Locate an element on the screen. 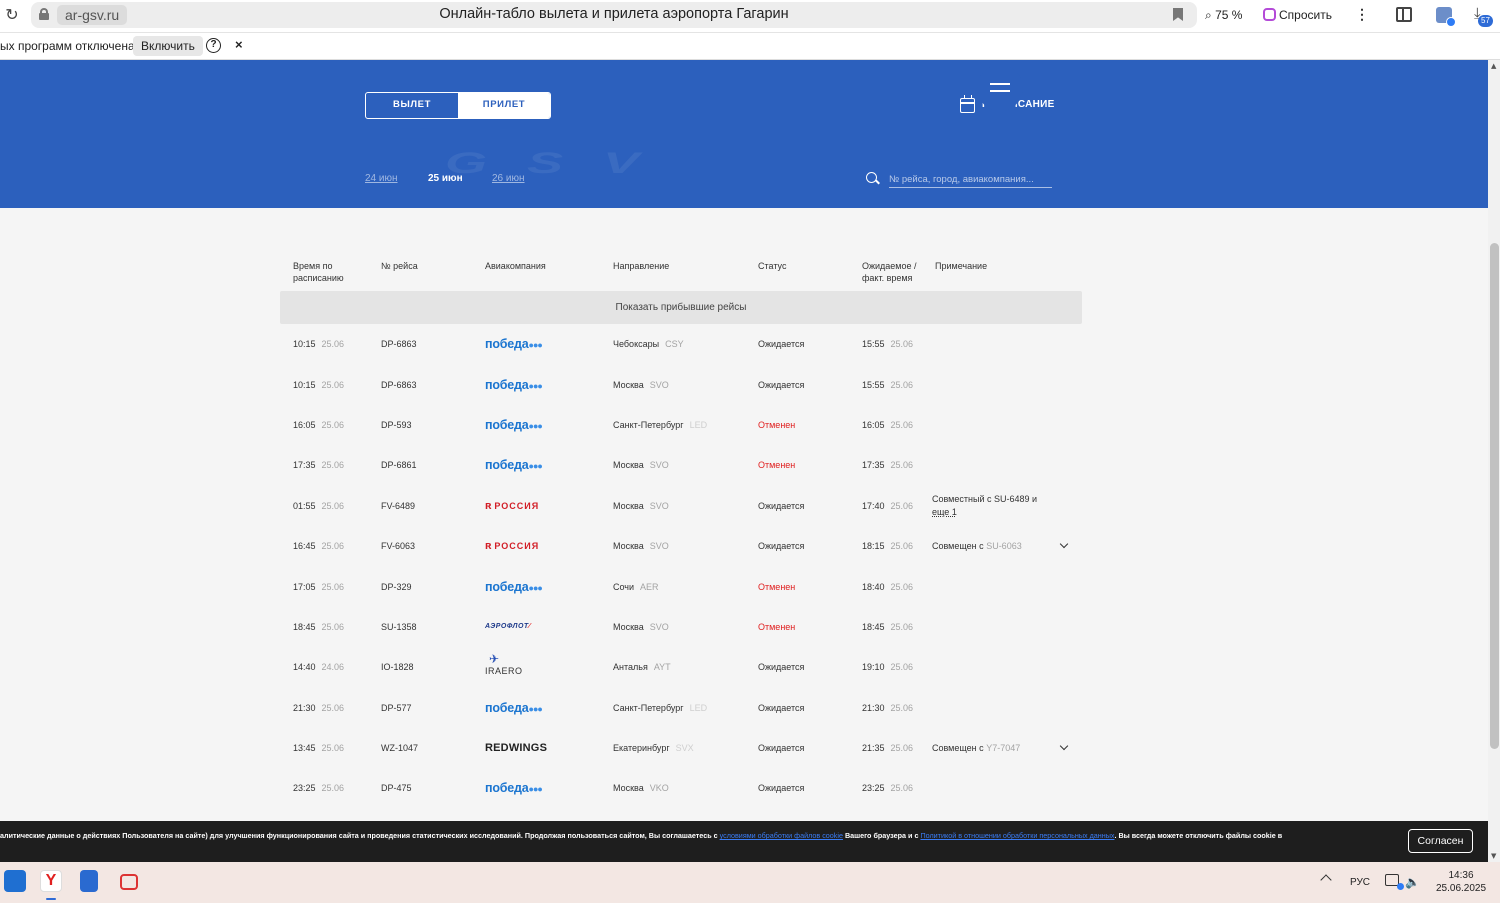  search-icon is located at coordinates (871, 177).